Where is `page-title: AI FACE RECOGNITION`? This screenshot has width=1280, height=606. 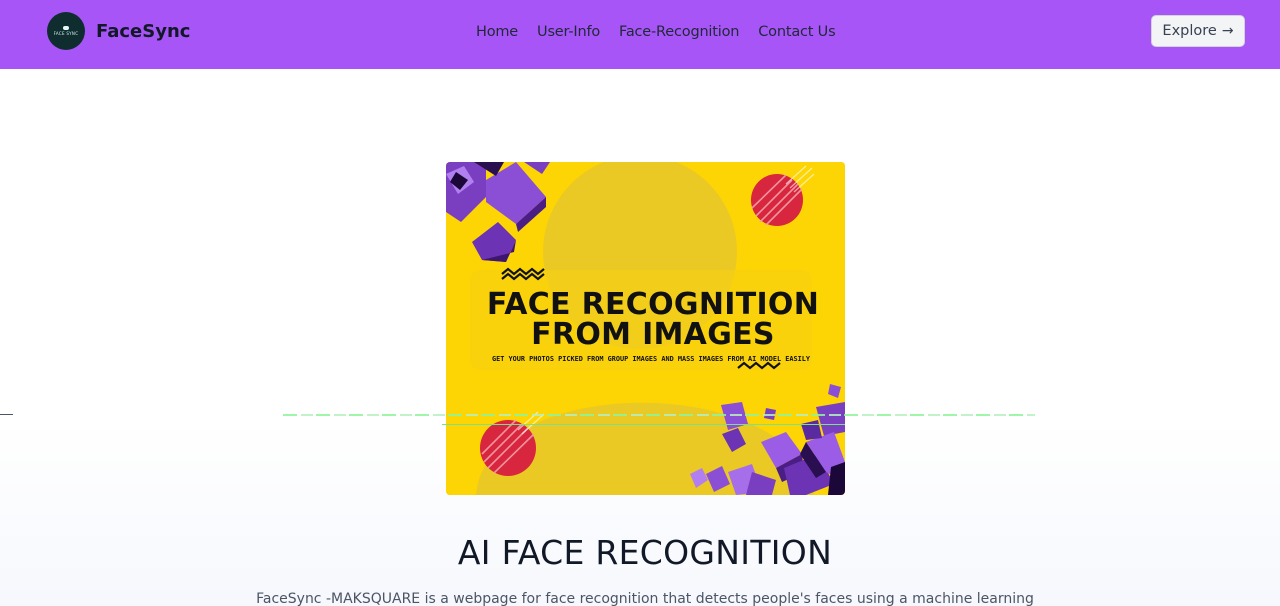
page-title: AI FACE RECOGNITION is located at coordinates (645, 552).